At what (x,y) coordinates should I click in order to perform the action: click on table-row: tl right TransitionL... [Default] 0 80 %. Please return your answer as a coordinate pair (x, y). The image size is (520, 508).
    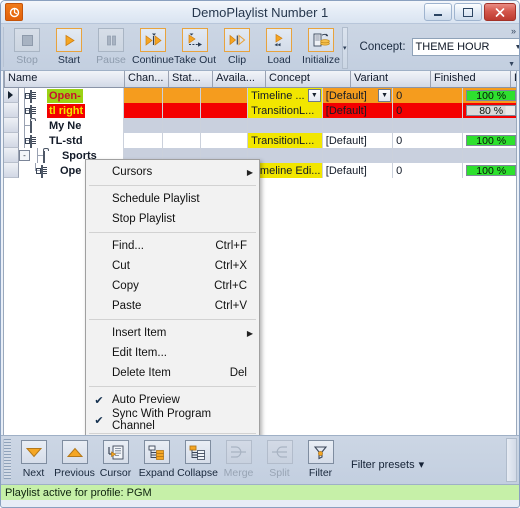
    Looking at the image, I should click on (260, 110).